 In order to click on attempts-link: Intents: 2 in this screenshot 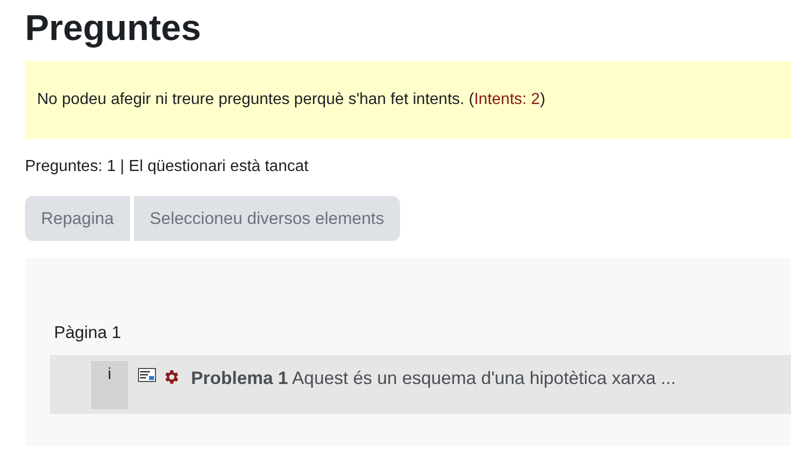, I will do `click(507, 99)`.